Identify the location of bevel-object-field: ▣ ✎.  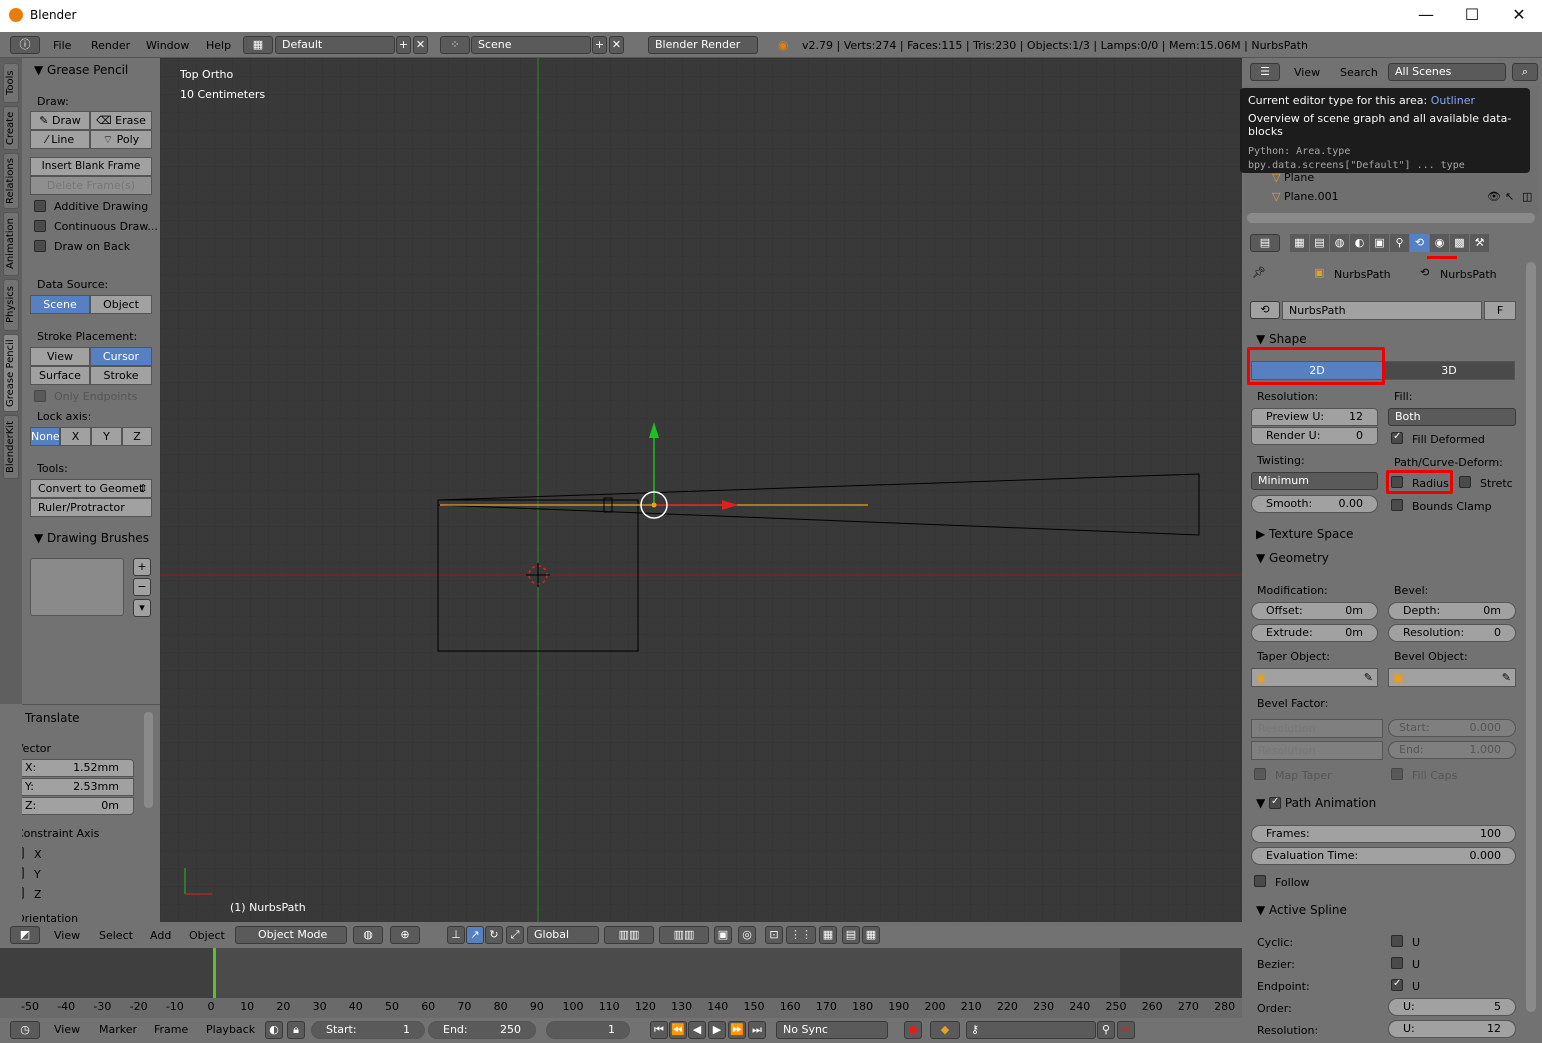
(1452, 677).